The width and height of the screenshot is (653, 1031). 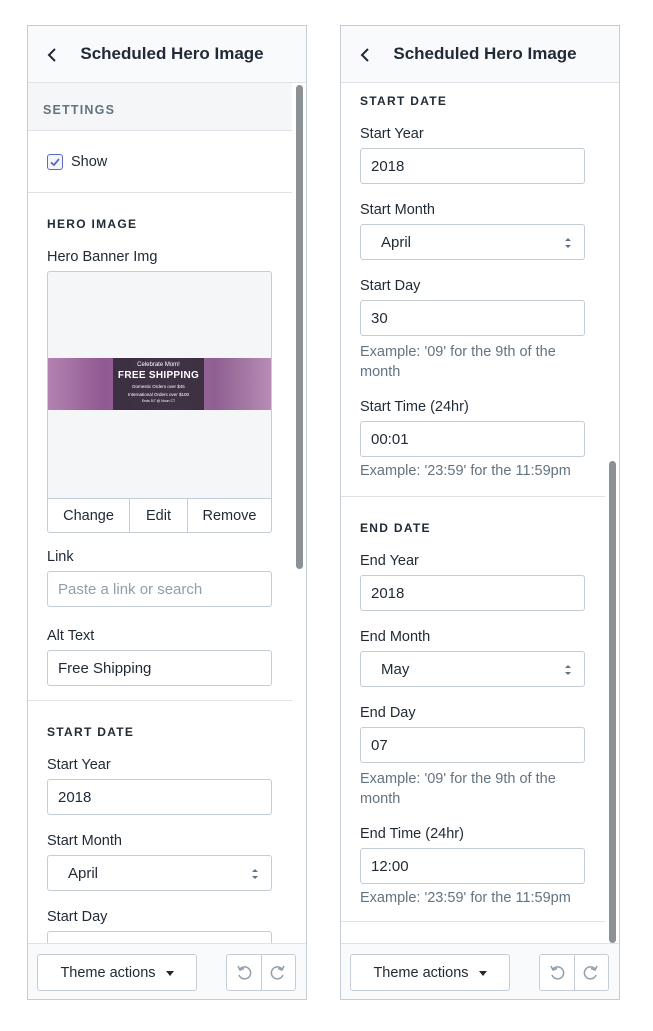 I want to click on start-day-hint: Example: '09' for the 9th of the month, so click(x=458, y=362).